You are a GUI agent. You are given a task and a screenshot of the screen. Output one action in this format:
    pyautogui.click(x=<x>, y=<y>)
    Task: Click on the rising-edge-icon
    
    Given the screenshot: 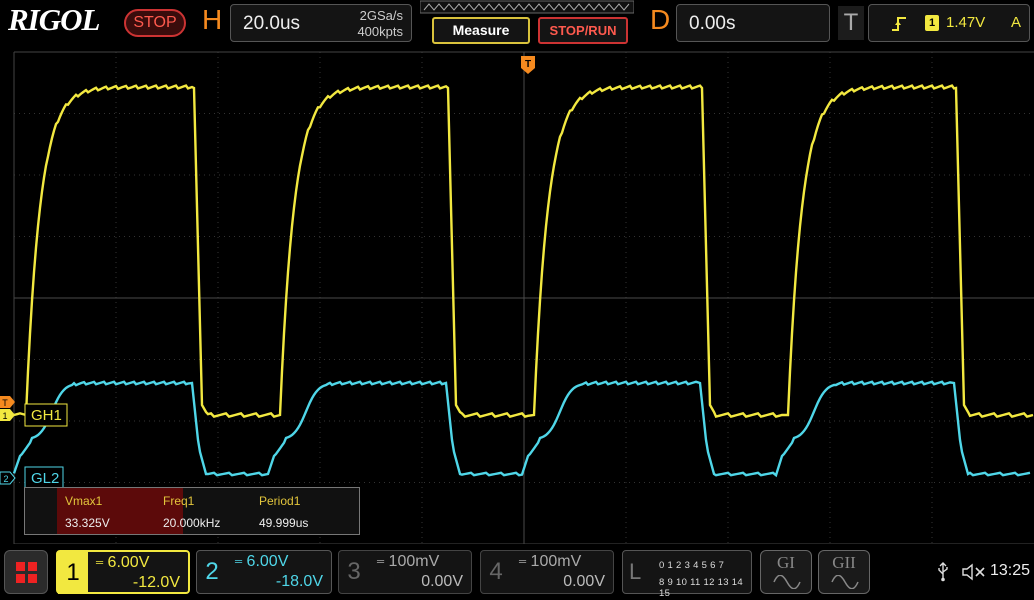 What is the action you would take?
    pyautogui.click(x=899, y=24)
    